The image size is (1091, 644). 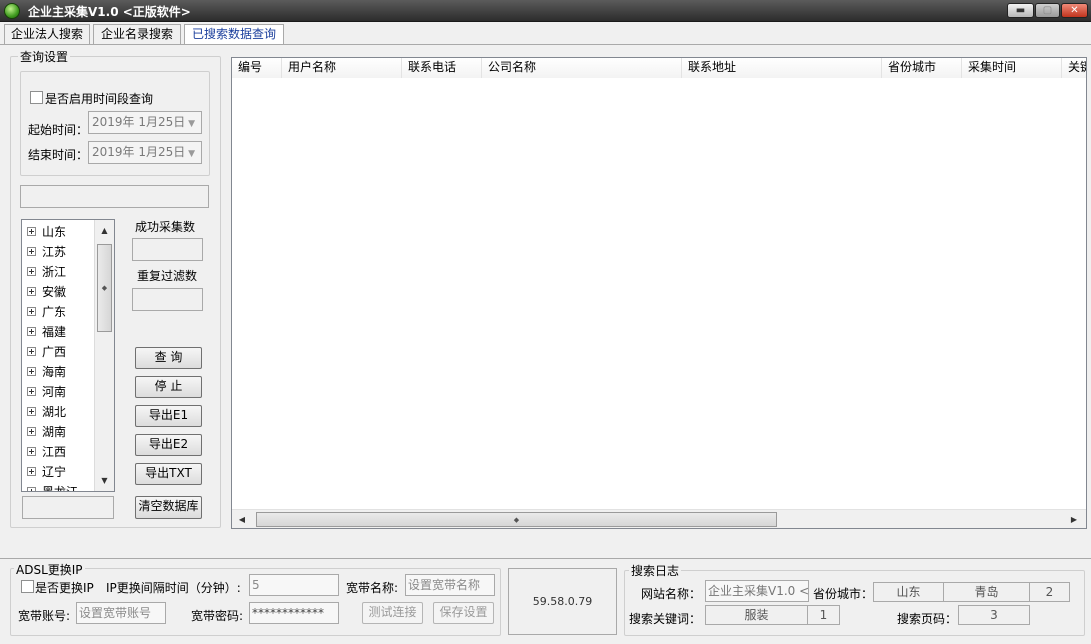 What do you see at coordinates (756, 615) in the screenshot?
I see `log-keyword-field: 服装` at bounding box center [756, 615].